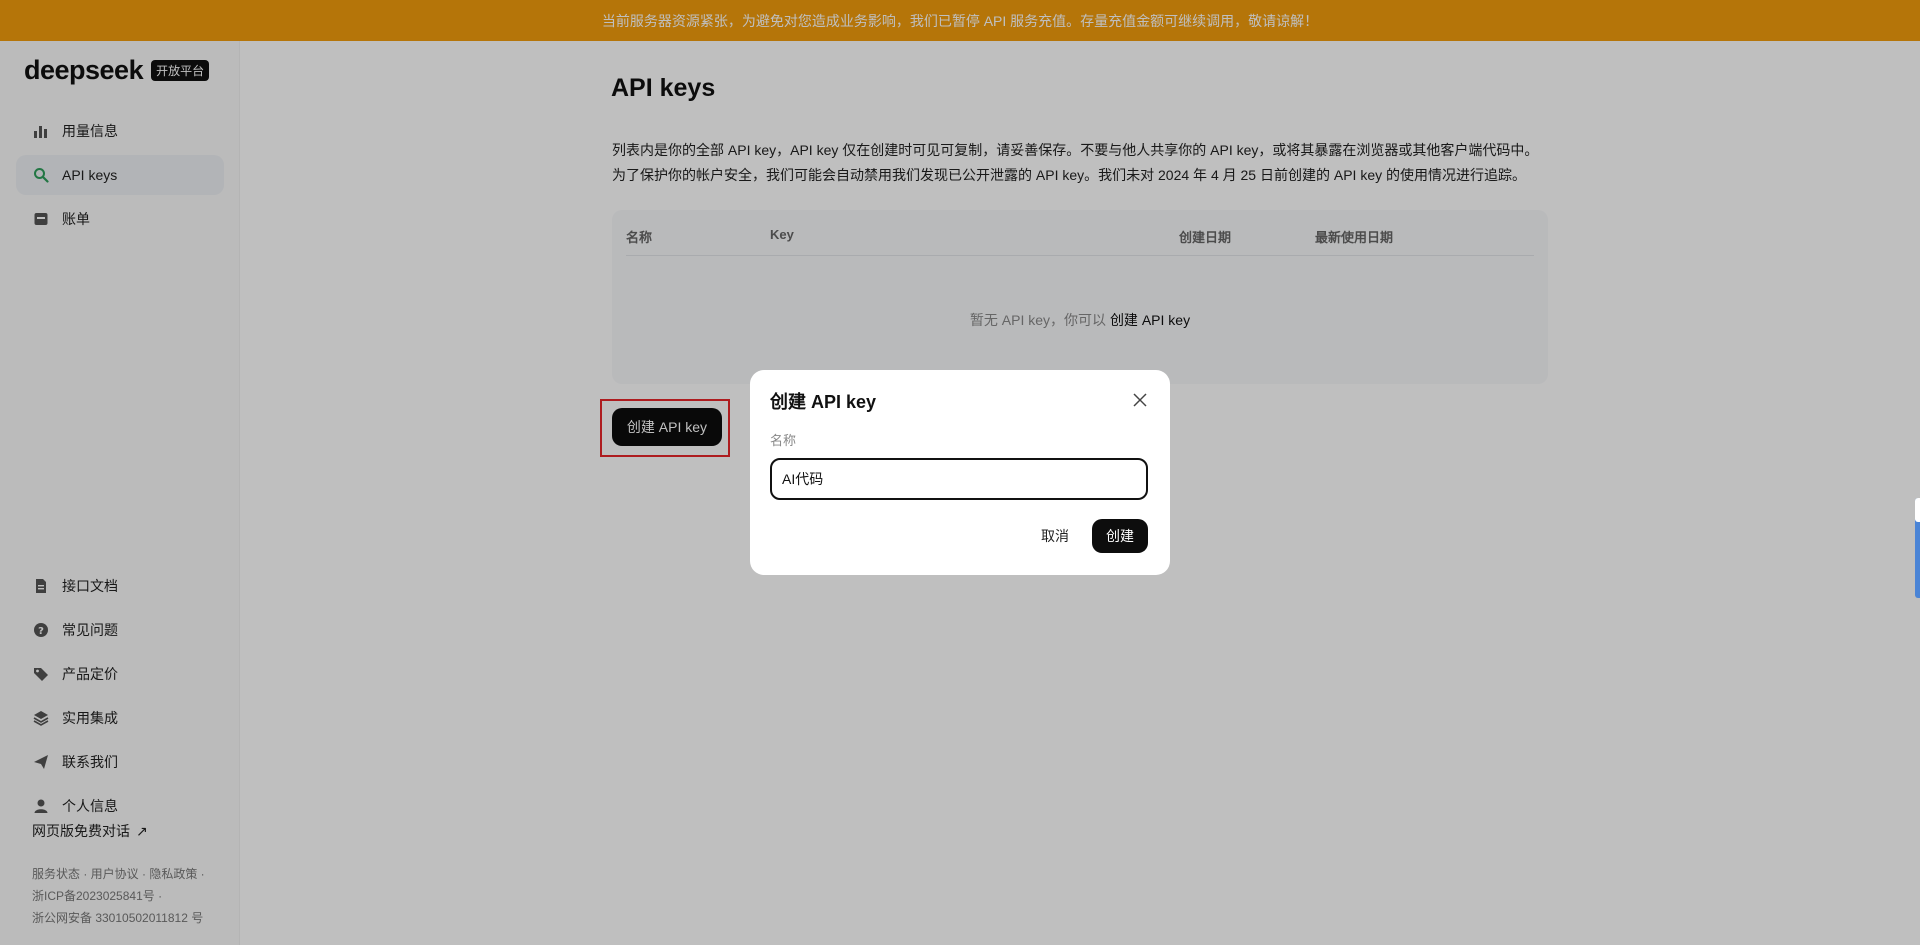 Image resolution: width=1920 pixels, height=945 pixels. Describe the element at coordinates (1055, 536) in the screenshot. I see `cancel-button: 取消` at that location.